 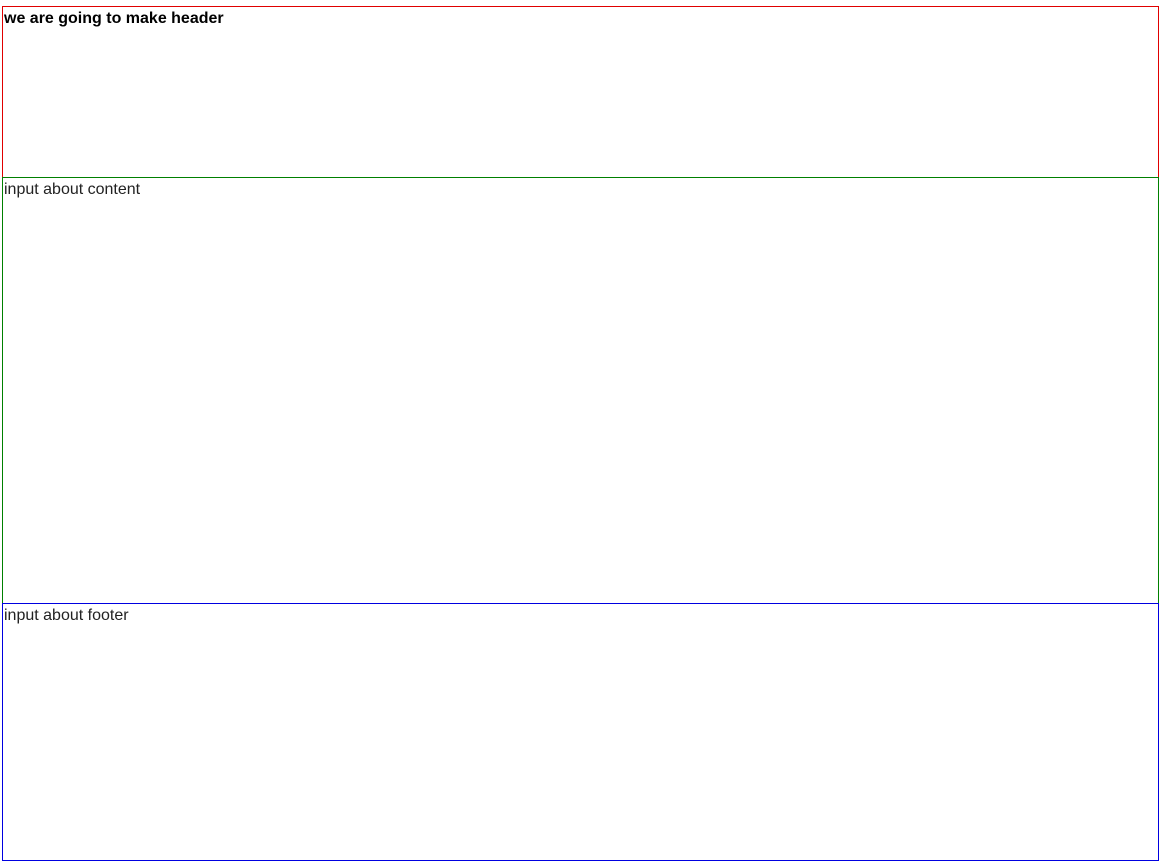 What do you see at coordinates (72, 189) in the screenshot?
I see `content-text: input about content` at bounding box center [72, 189].